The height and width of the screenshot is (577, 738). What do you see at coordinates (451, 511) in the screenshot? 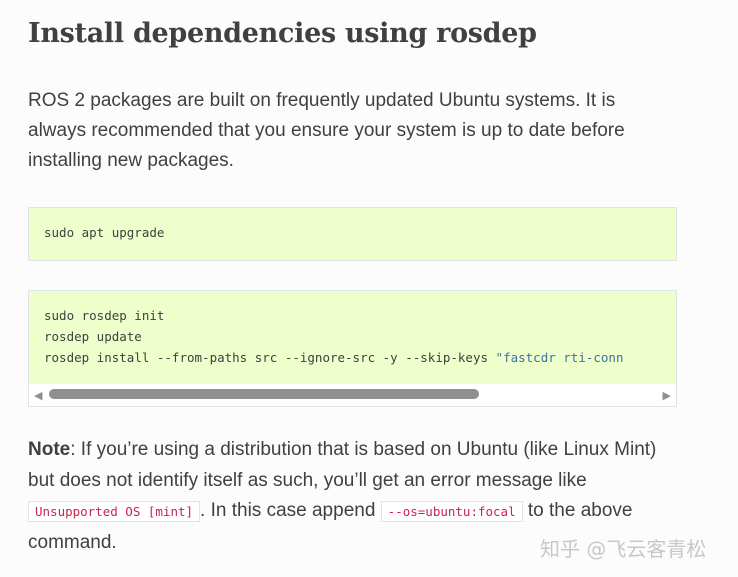
I see `inline-code-os-flag: --os=ubuntu:focal` at bounding box center [451, 511].